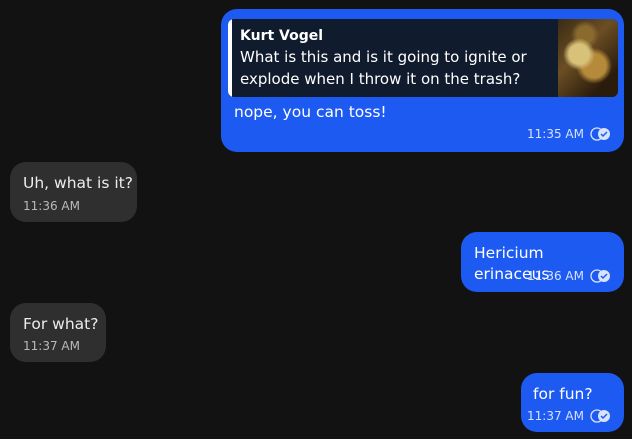 This screenshot has height=439, width=632. I want to click on message-meta: 11:35 AM, so click(569, 134).